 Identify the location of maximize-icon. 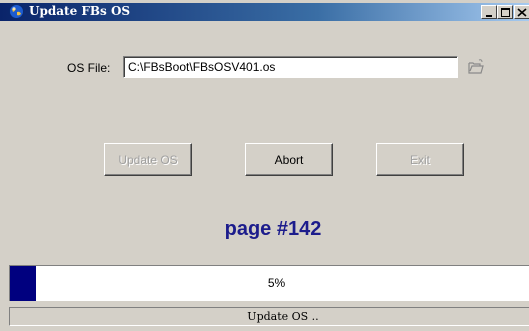
(505, 12).